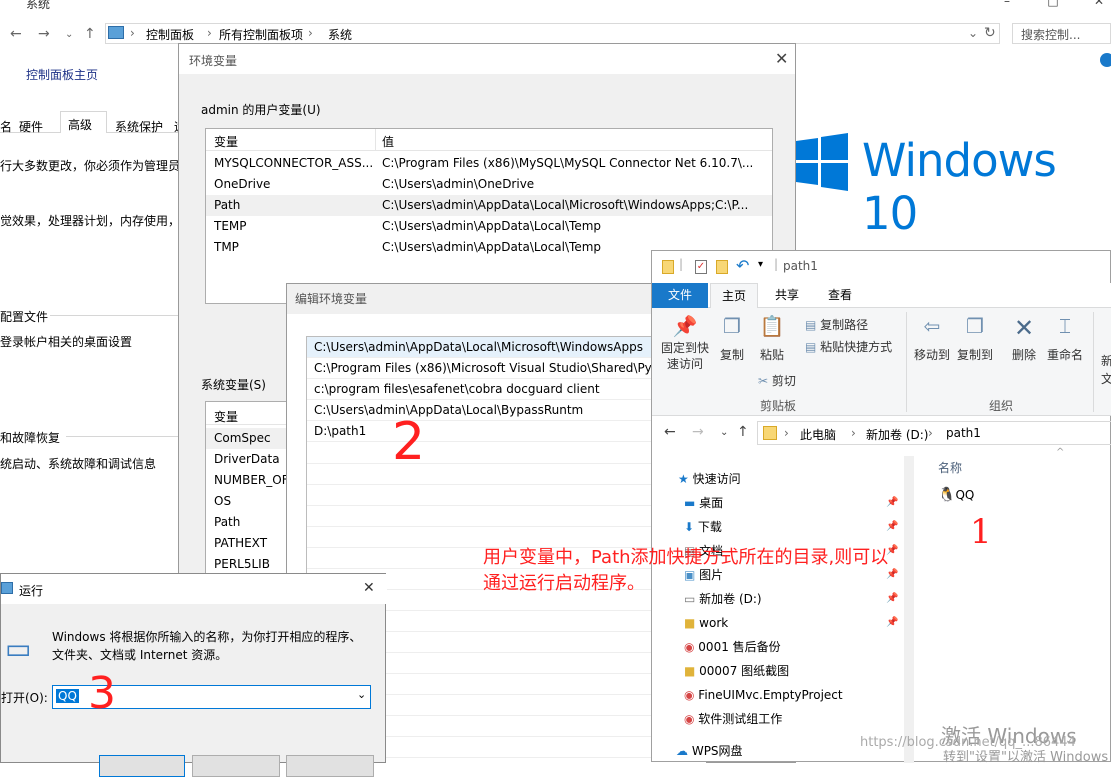  Describe the element at coordinates (78, 464) in the screenshot. I see `startup-recovery-desc: 统启动、系统故障和调试信息` at that location.